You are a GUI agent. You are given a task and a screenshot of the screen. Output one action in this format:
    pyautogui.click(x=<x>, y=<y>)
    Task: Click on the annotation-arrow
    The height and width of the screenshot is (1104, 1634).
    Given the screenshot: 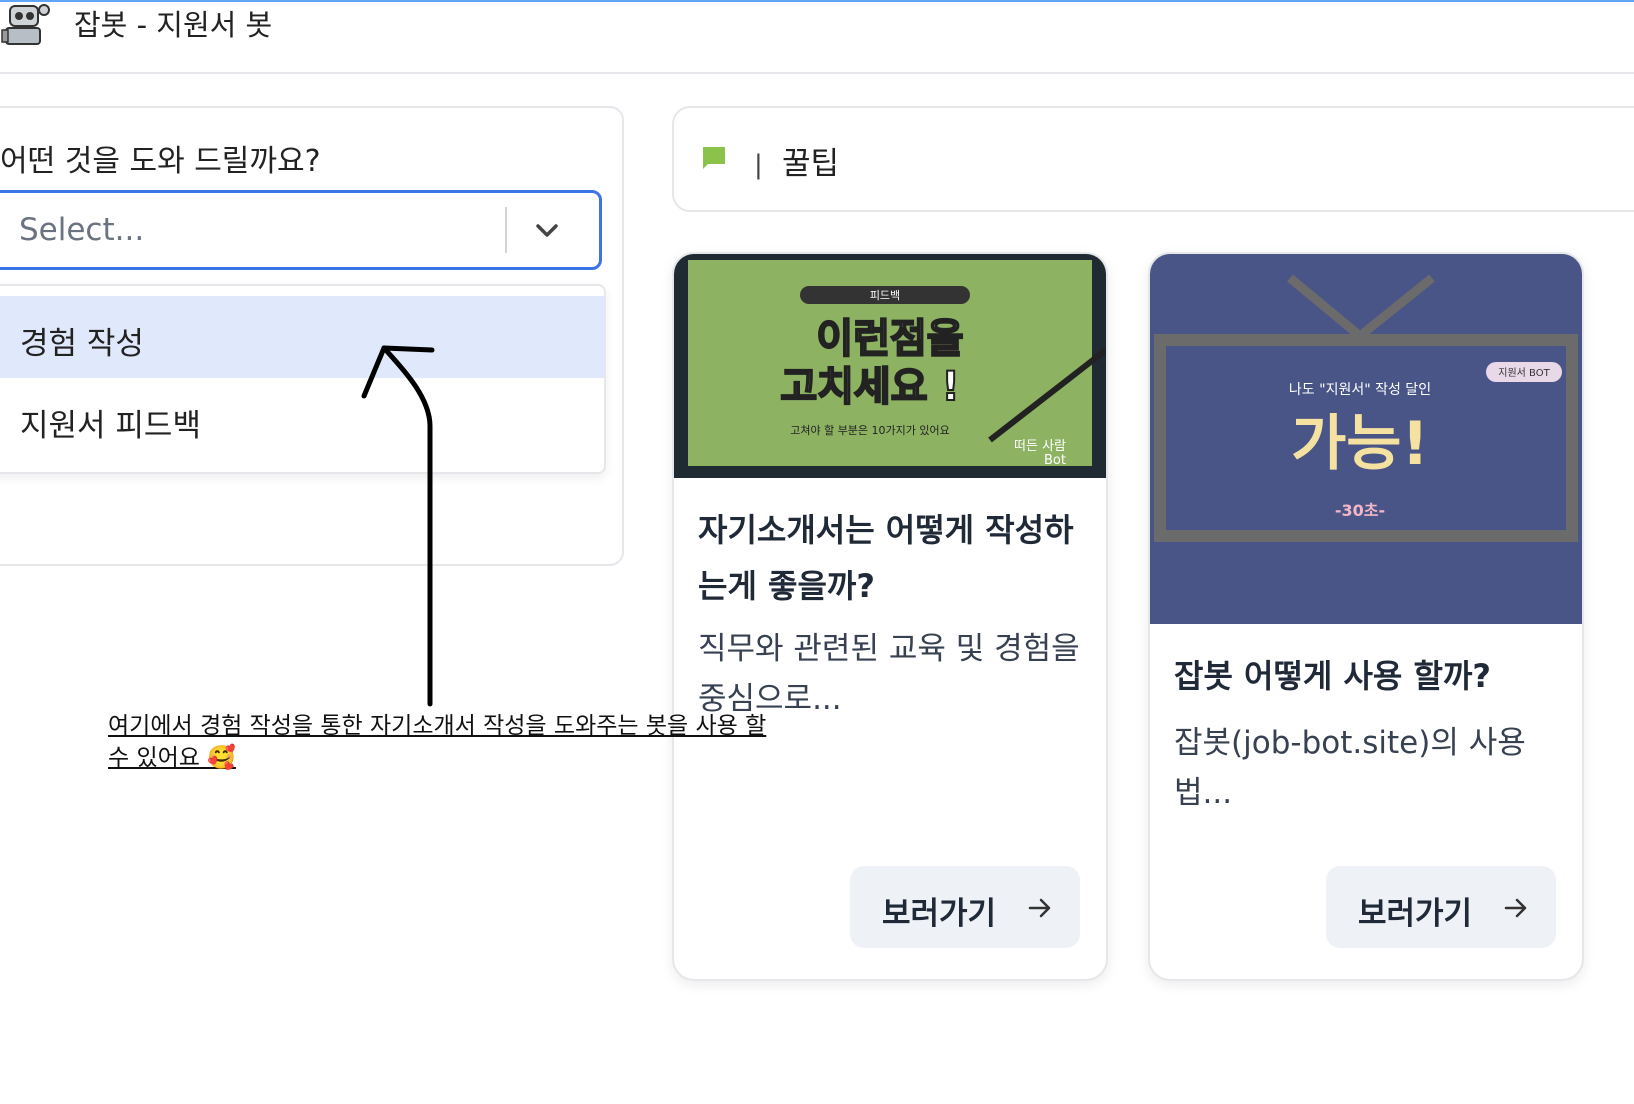 What is the action you would take?
    pyautogui.click(x=398, y=526)
    